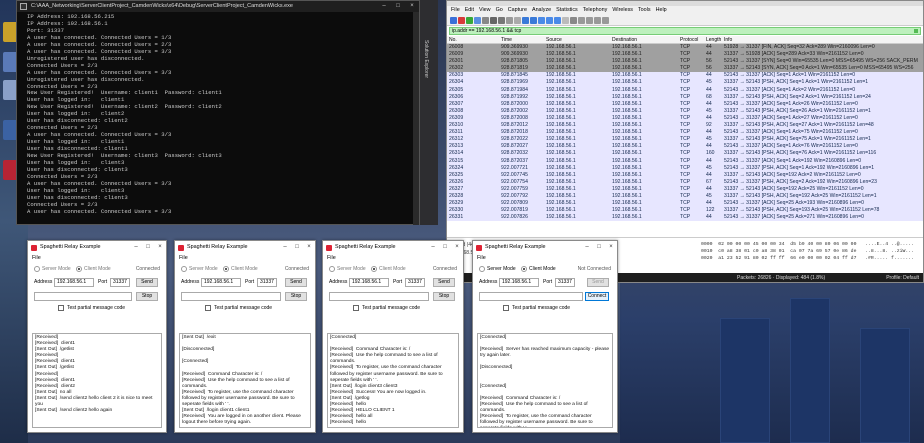 This screenshot has width=924, height=443. Describe the element at coordinates (595, 10) in the screenshot. I see `menu-item-telephony: Telephony` at that location.